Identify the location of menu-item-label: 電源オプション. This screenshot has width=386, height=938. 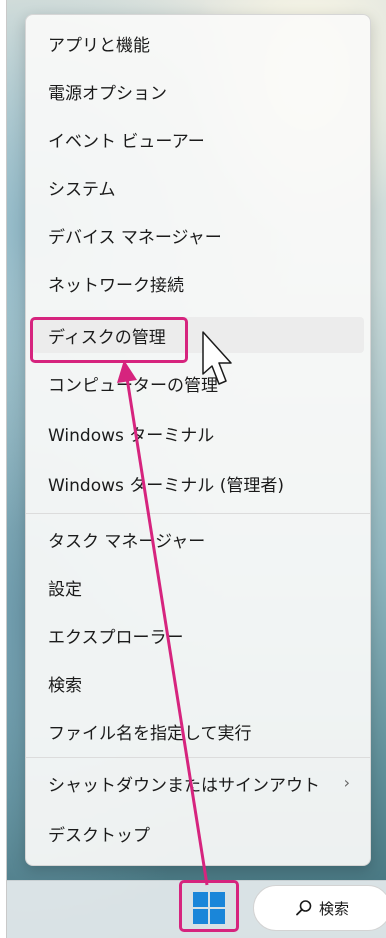
(107, 93).